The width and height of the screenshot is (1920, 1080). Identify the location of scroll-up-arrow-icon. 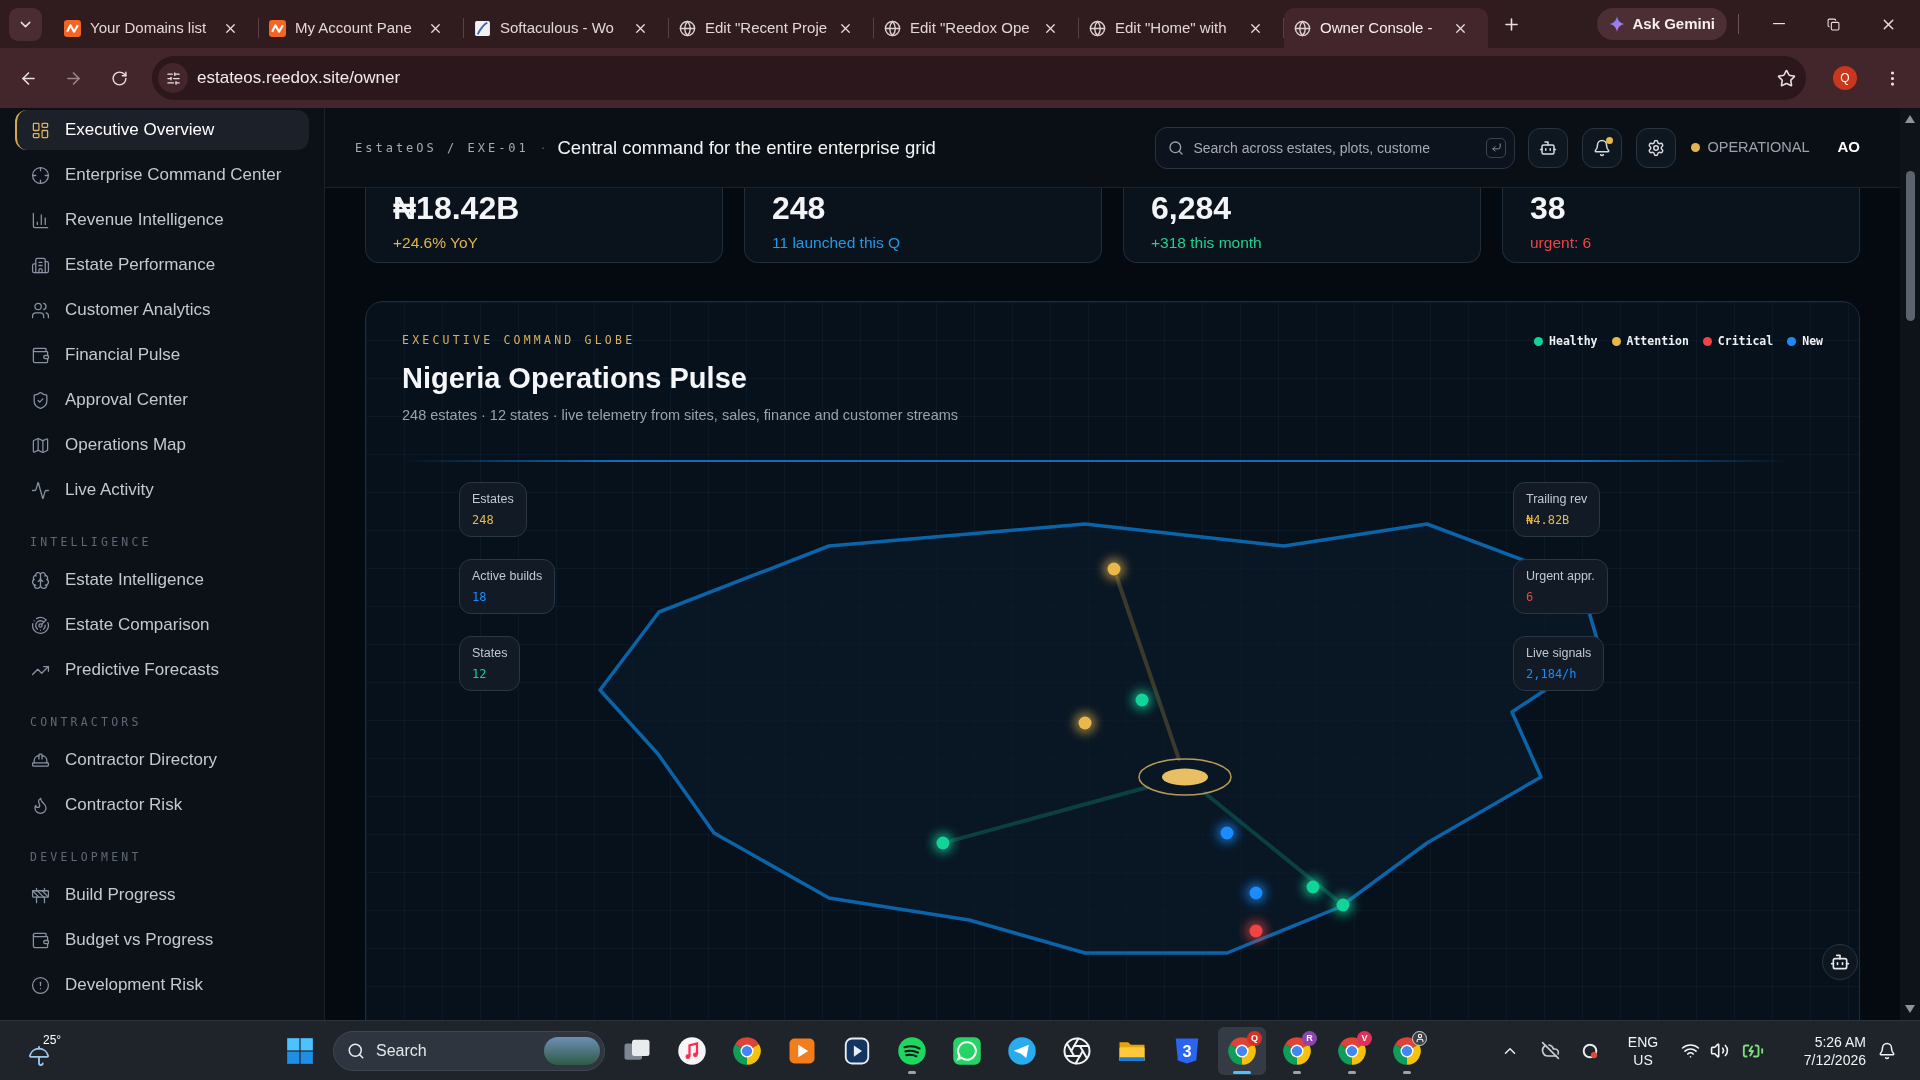
(1910, 119).